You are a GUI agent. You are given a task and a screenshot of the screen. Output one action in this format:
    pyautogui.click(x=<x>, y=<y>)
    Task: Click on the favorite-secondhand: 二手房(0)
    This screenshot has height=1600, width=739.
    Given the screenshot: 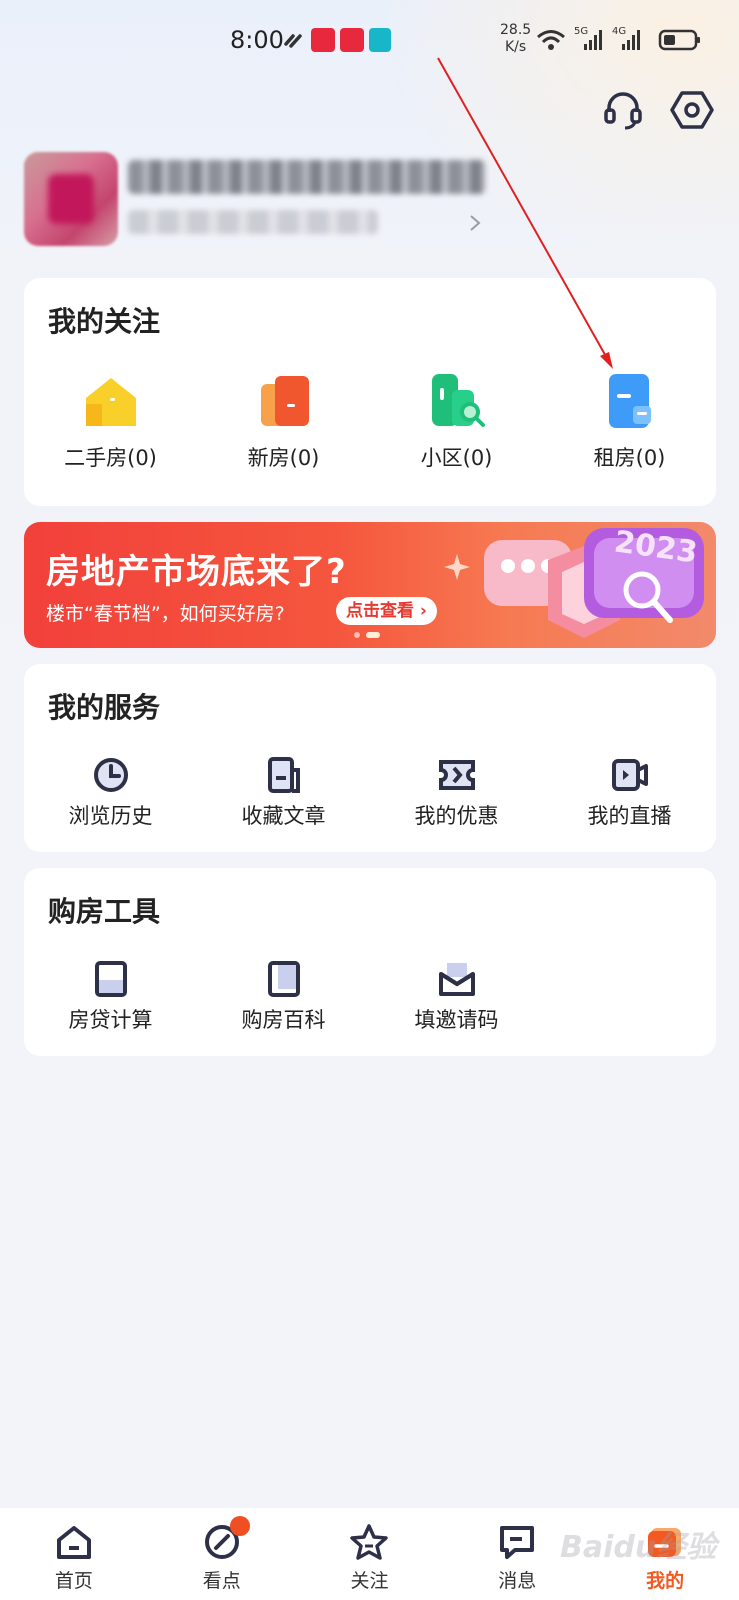 What is the action you would take?
    pyautogui.click(x=110, y=421)
    